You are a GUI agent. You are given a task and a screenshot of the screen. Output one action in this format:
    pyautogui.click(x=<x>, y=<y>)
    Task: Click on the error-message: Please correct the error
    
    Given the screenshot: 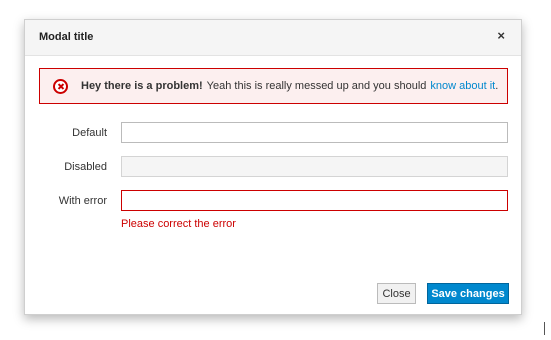 What is the action you would take?
    pyautogui.click(x=178, y=224)
    